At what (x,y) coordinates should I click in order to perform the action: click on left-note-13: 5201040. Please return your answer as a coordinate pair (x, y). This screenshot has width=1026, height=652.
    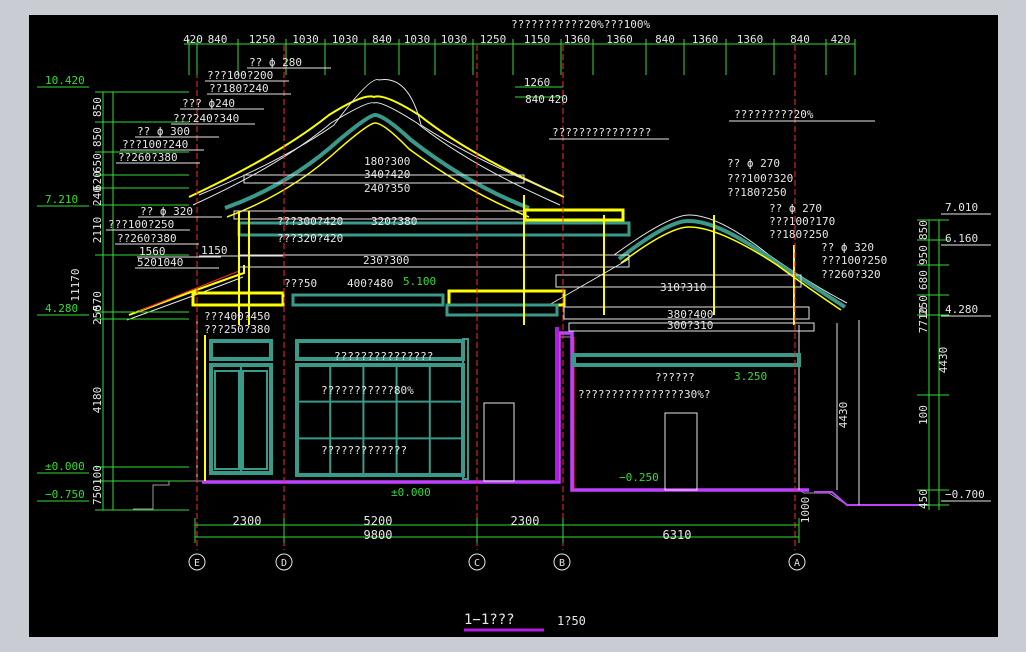
    Looking at the image, I should click on (160, 262).